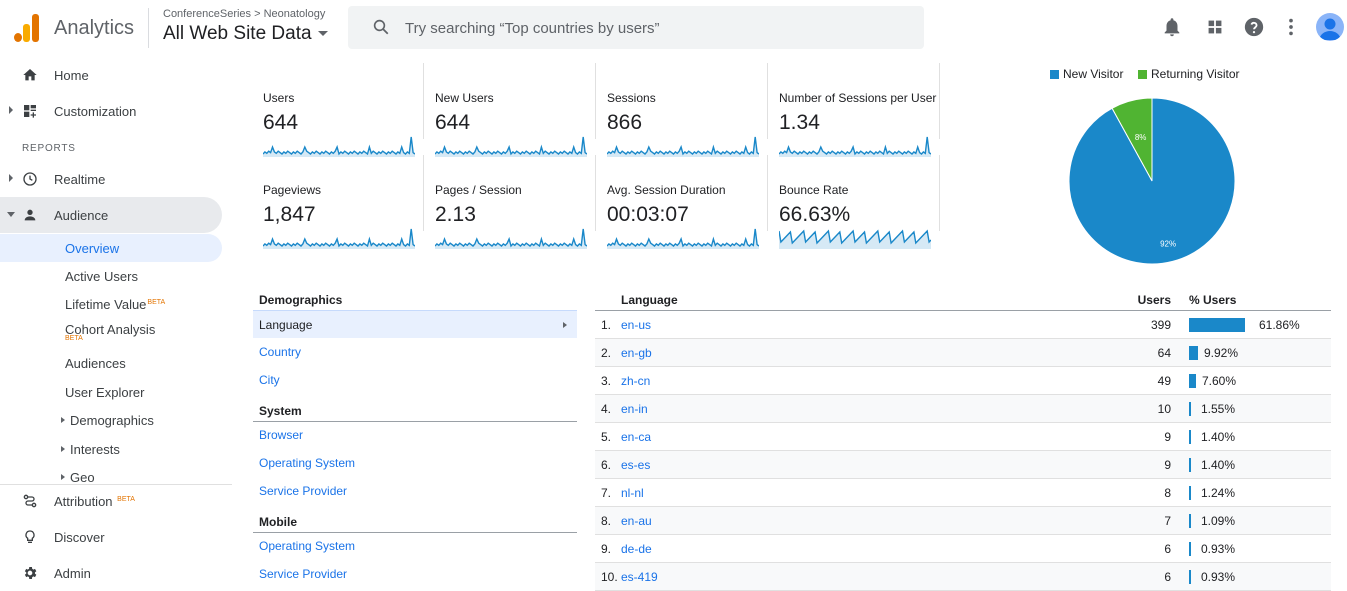 The width and height of the screenshot is (1347, 591). Describe the element at coordinates (606, 381) in the screenshot. I see `row-index: 3.` at that location.